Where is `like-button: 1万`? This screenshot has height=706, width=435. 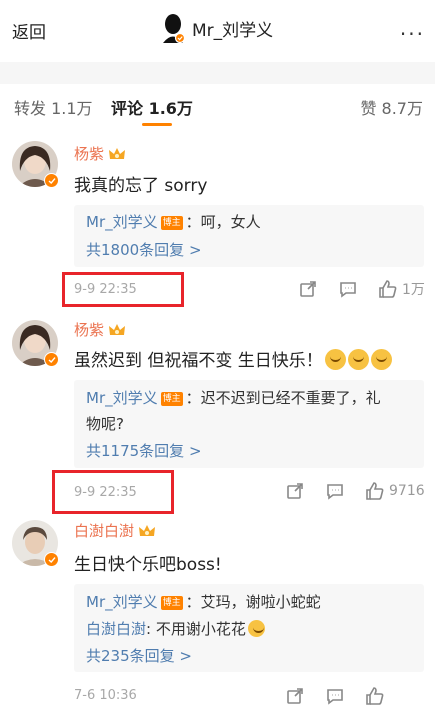 like-button: 1万 is located at coordinates (401, 289).